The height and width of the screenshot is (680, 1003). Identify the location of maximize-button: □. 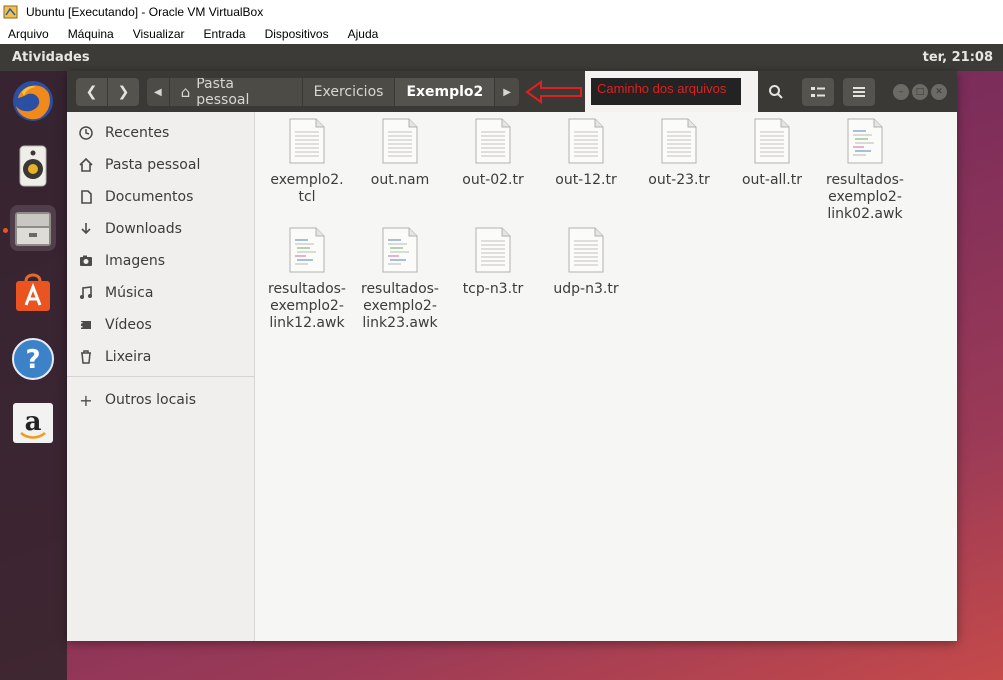
(920, 92).